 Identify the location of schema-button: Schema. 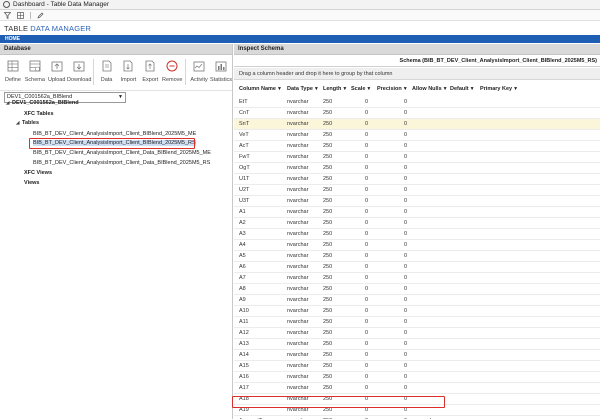
(35, 71).